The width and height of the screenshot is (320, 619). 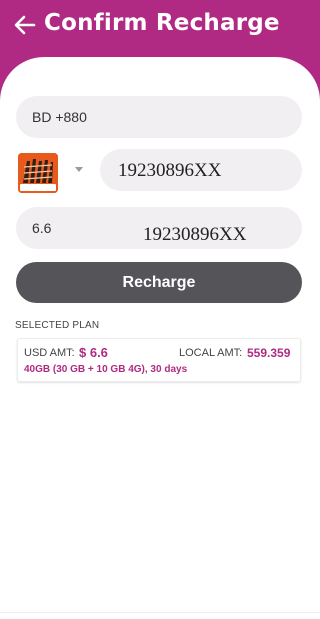 I want to click on local-amount-value: 559.359, so click(x=269, y=353).